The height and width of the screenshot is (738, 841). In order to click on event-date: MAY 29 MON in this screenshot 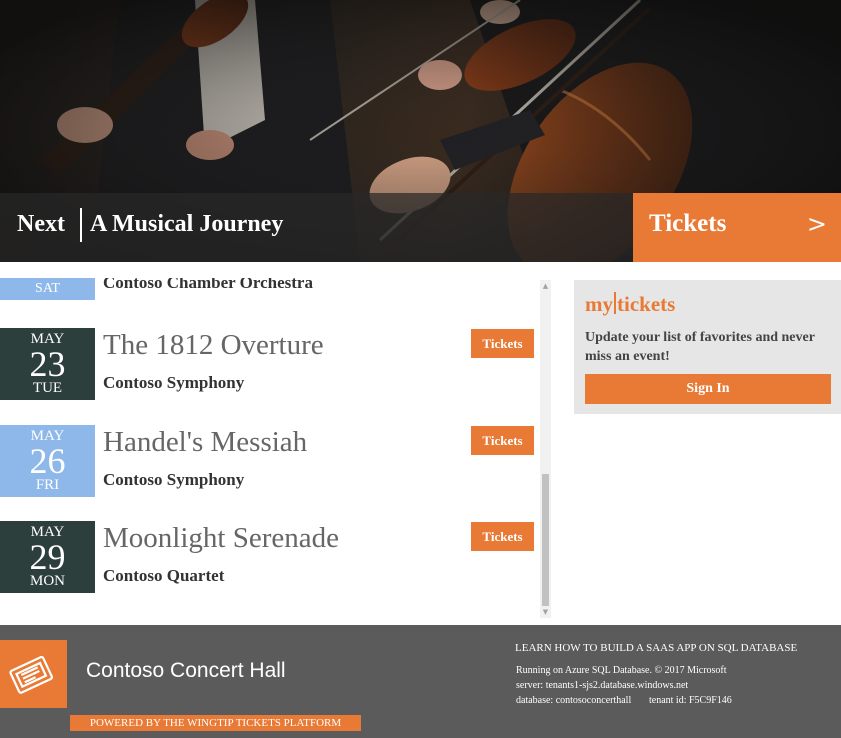, I will do `click(47, 557)`.